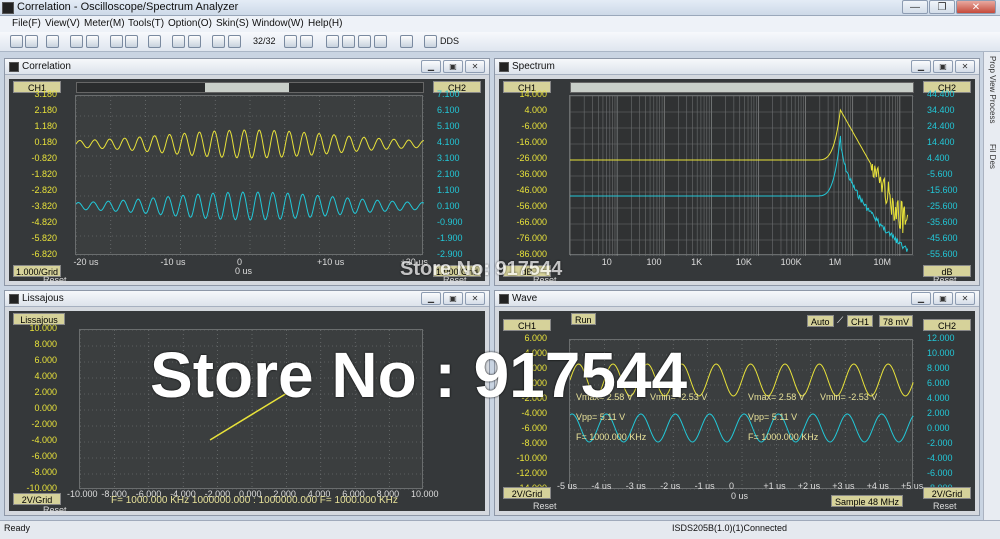  What do you see at coordinates (348, 41) in the screenshot?
I see `cascade-icon` at bounding box center [348, 41].